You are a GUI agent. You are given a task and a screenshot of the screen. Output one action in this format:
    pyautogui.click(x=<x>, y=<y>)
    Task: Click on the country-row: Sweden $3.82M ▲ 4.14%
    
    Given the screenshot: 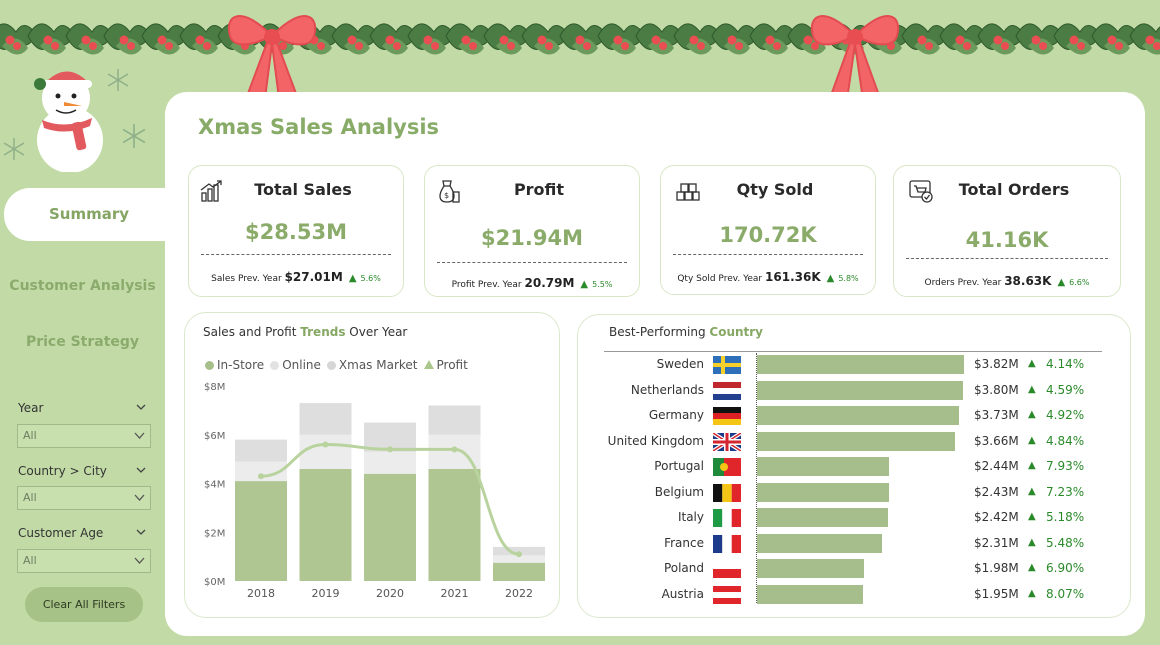 What is the action you would take?
    pyautogui.click(x=853, y=365)
    